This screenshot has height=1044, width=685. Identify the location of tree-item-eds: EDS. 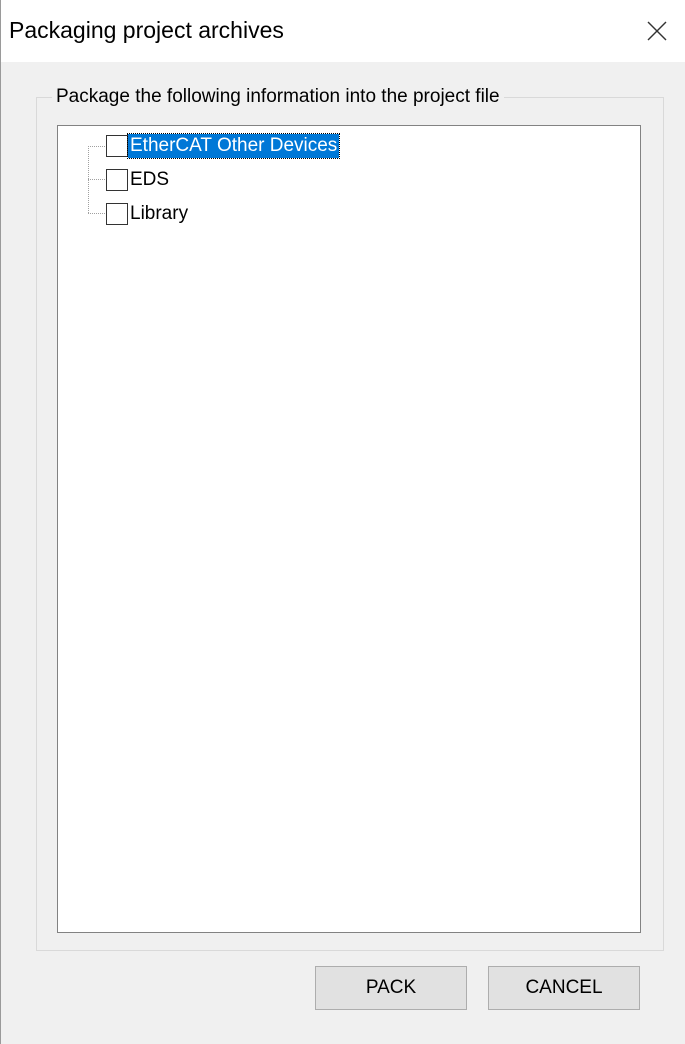
(138, 180).